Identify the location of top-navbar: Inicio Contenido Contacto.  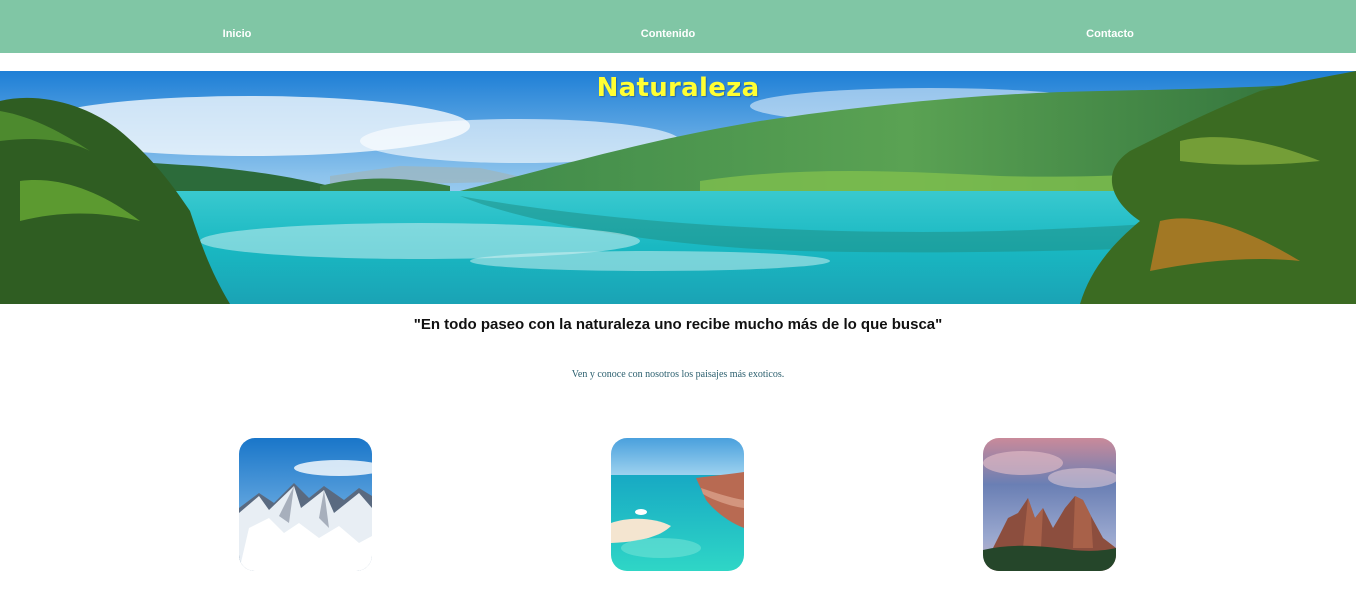
(678, 26).